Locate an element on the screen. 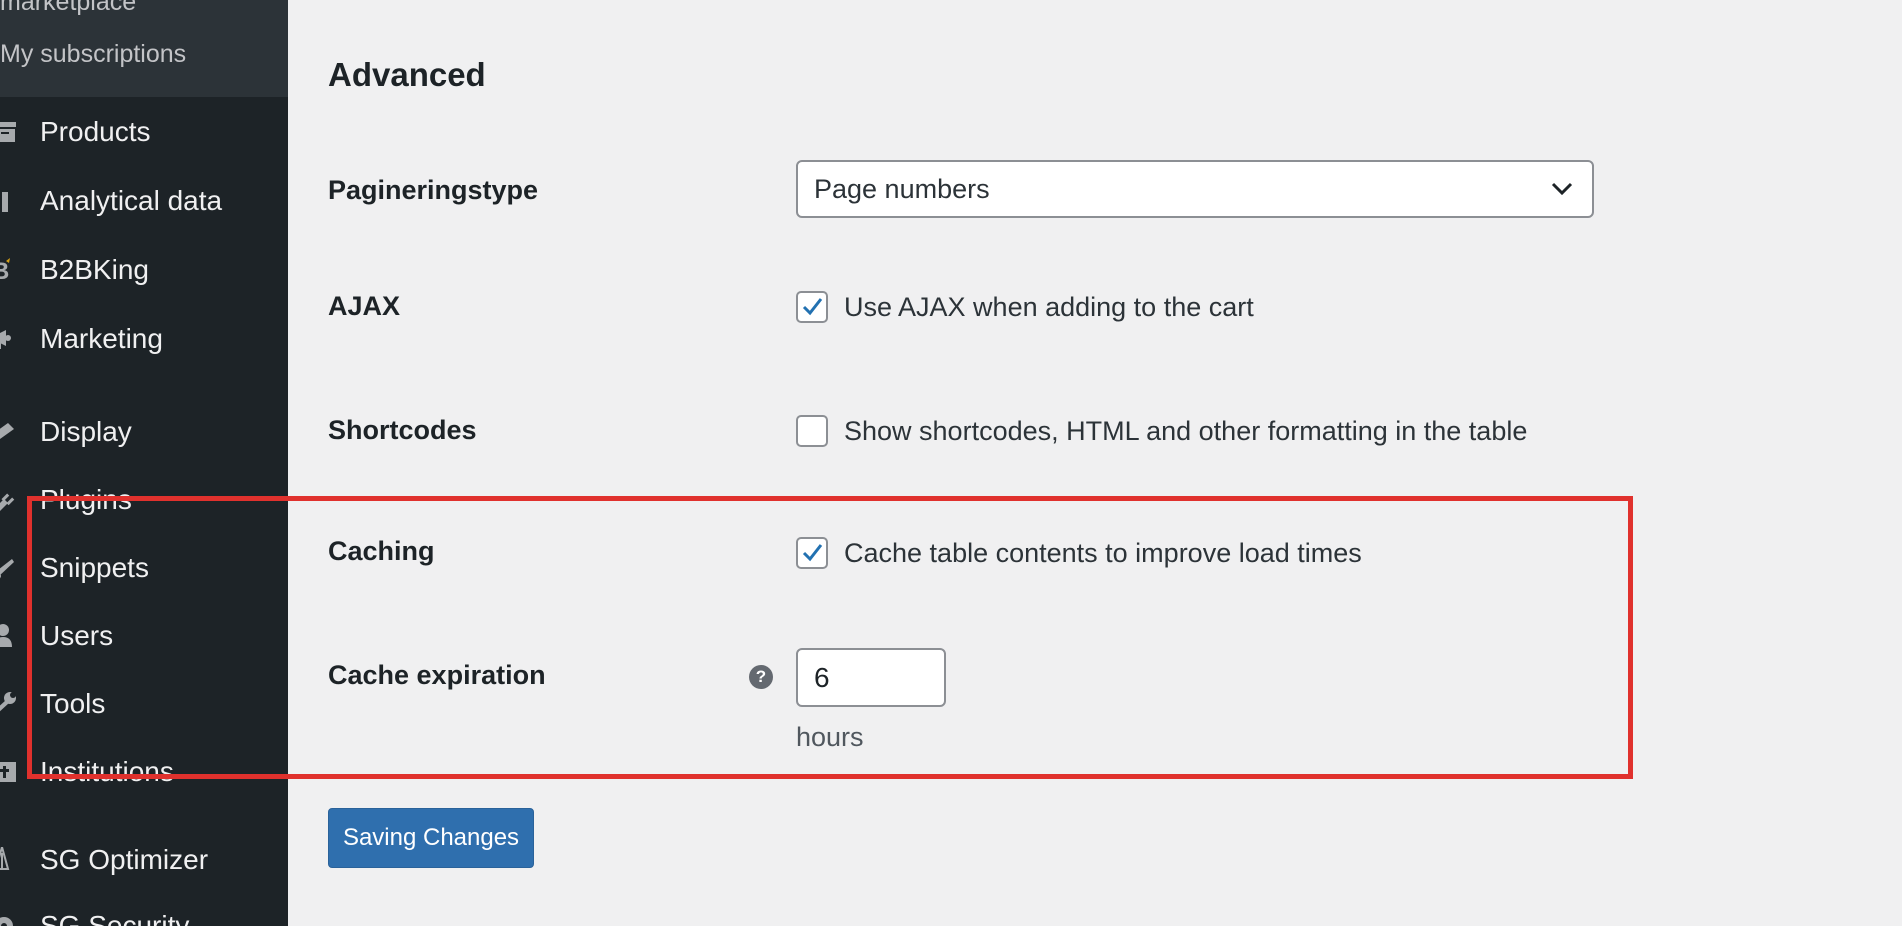  plug-icon is located at coordinates (7, 502).